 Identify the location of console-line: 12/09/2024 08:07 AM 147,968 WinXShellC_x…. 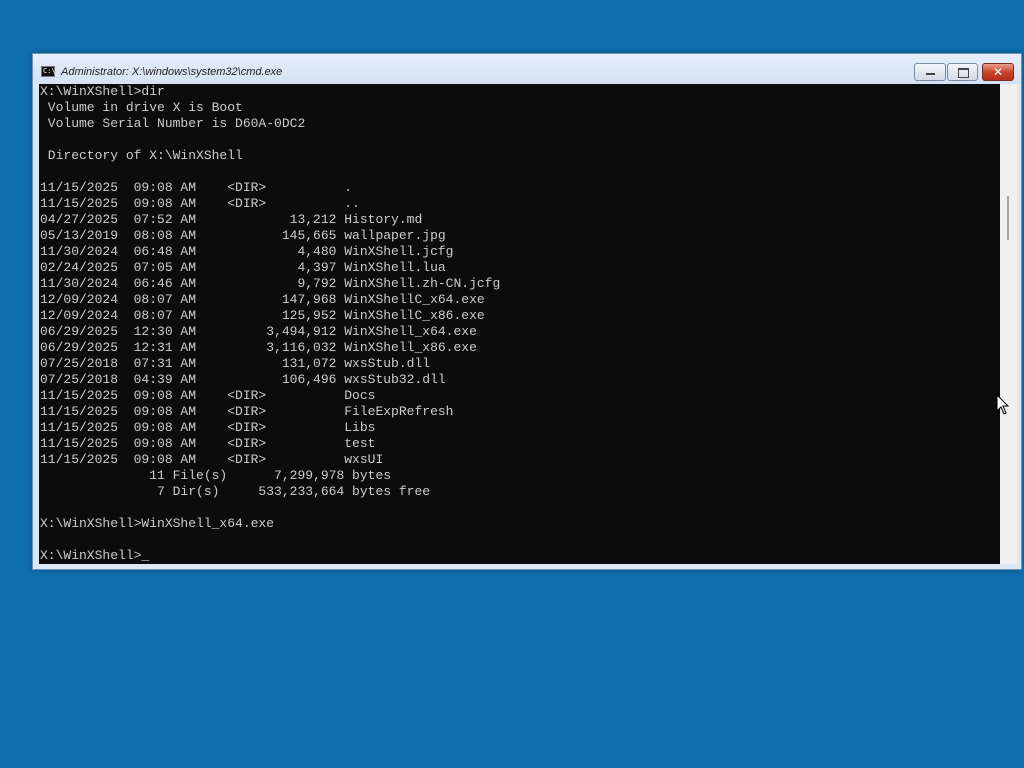
(262, 299).